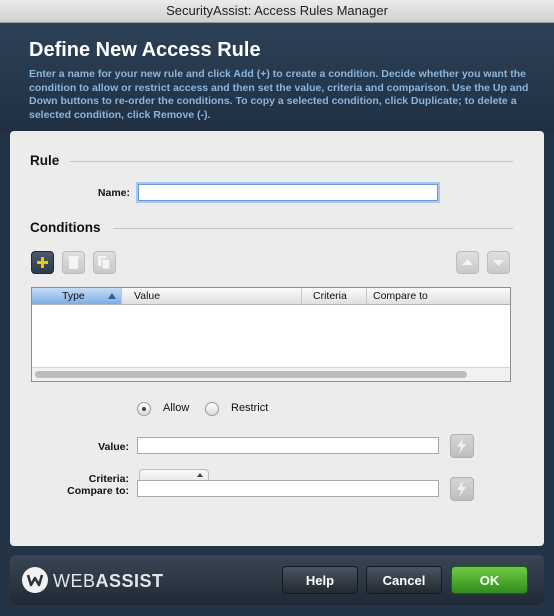 This screenshot has height=616, width=554. Describe the element at coordinates (77, 296) in the screenshot. I see `column-header-type: Type` at that location.